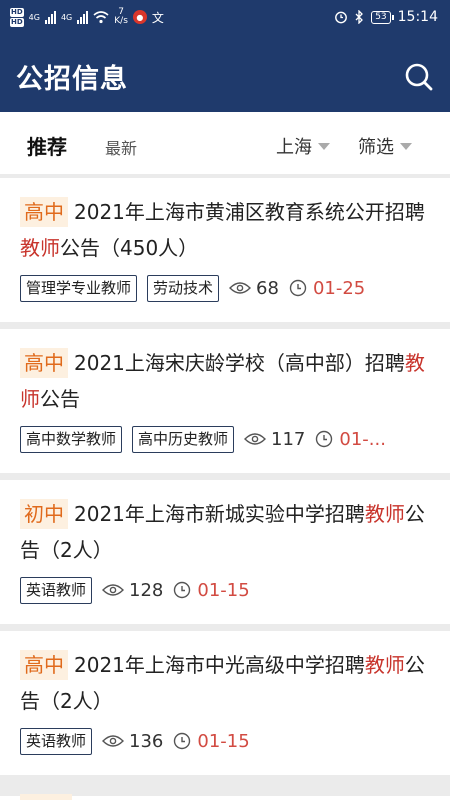  I want to click on job-title-text: 2021年上海市新城实验中学招聘, so click(219, 514).